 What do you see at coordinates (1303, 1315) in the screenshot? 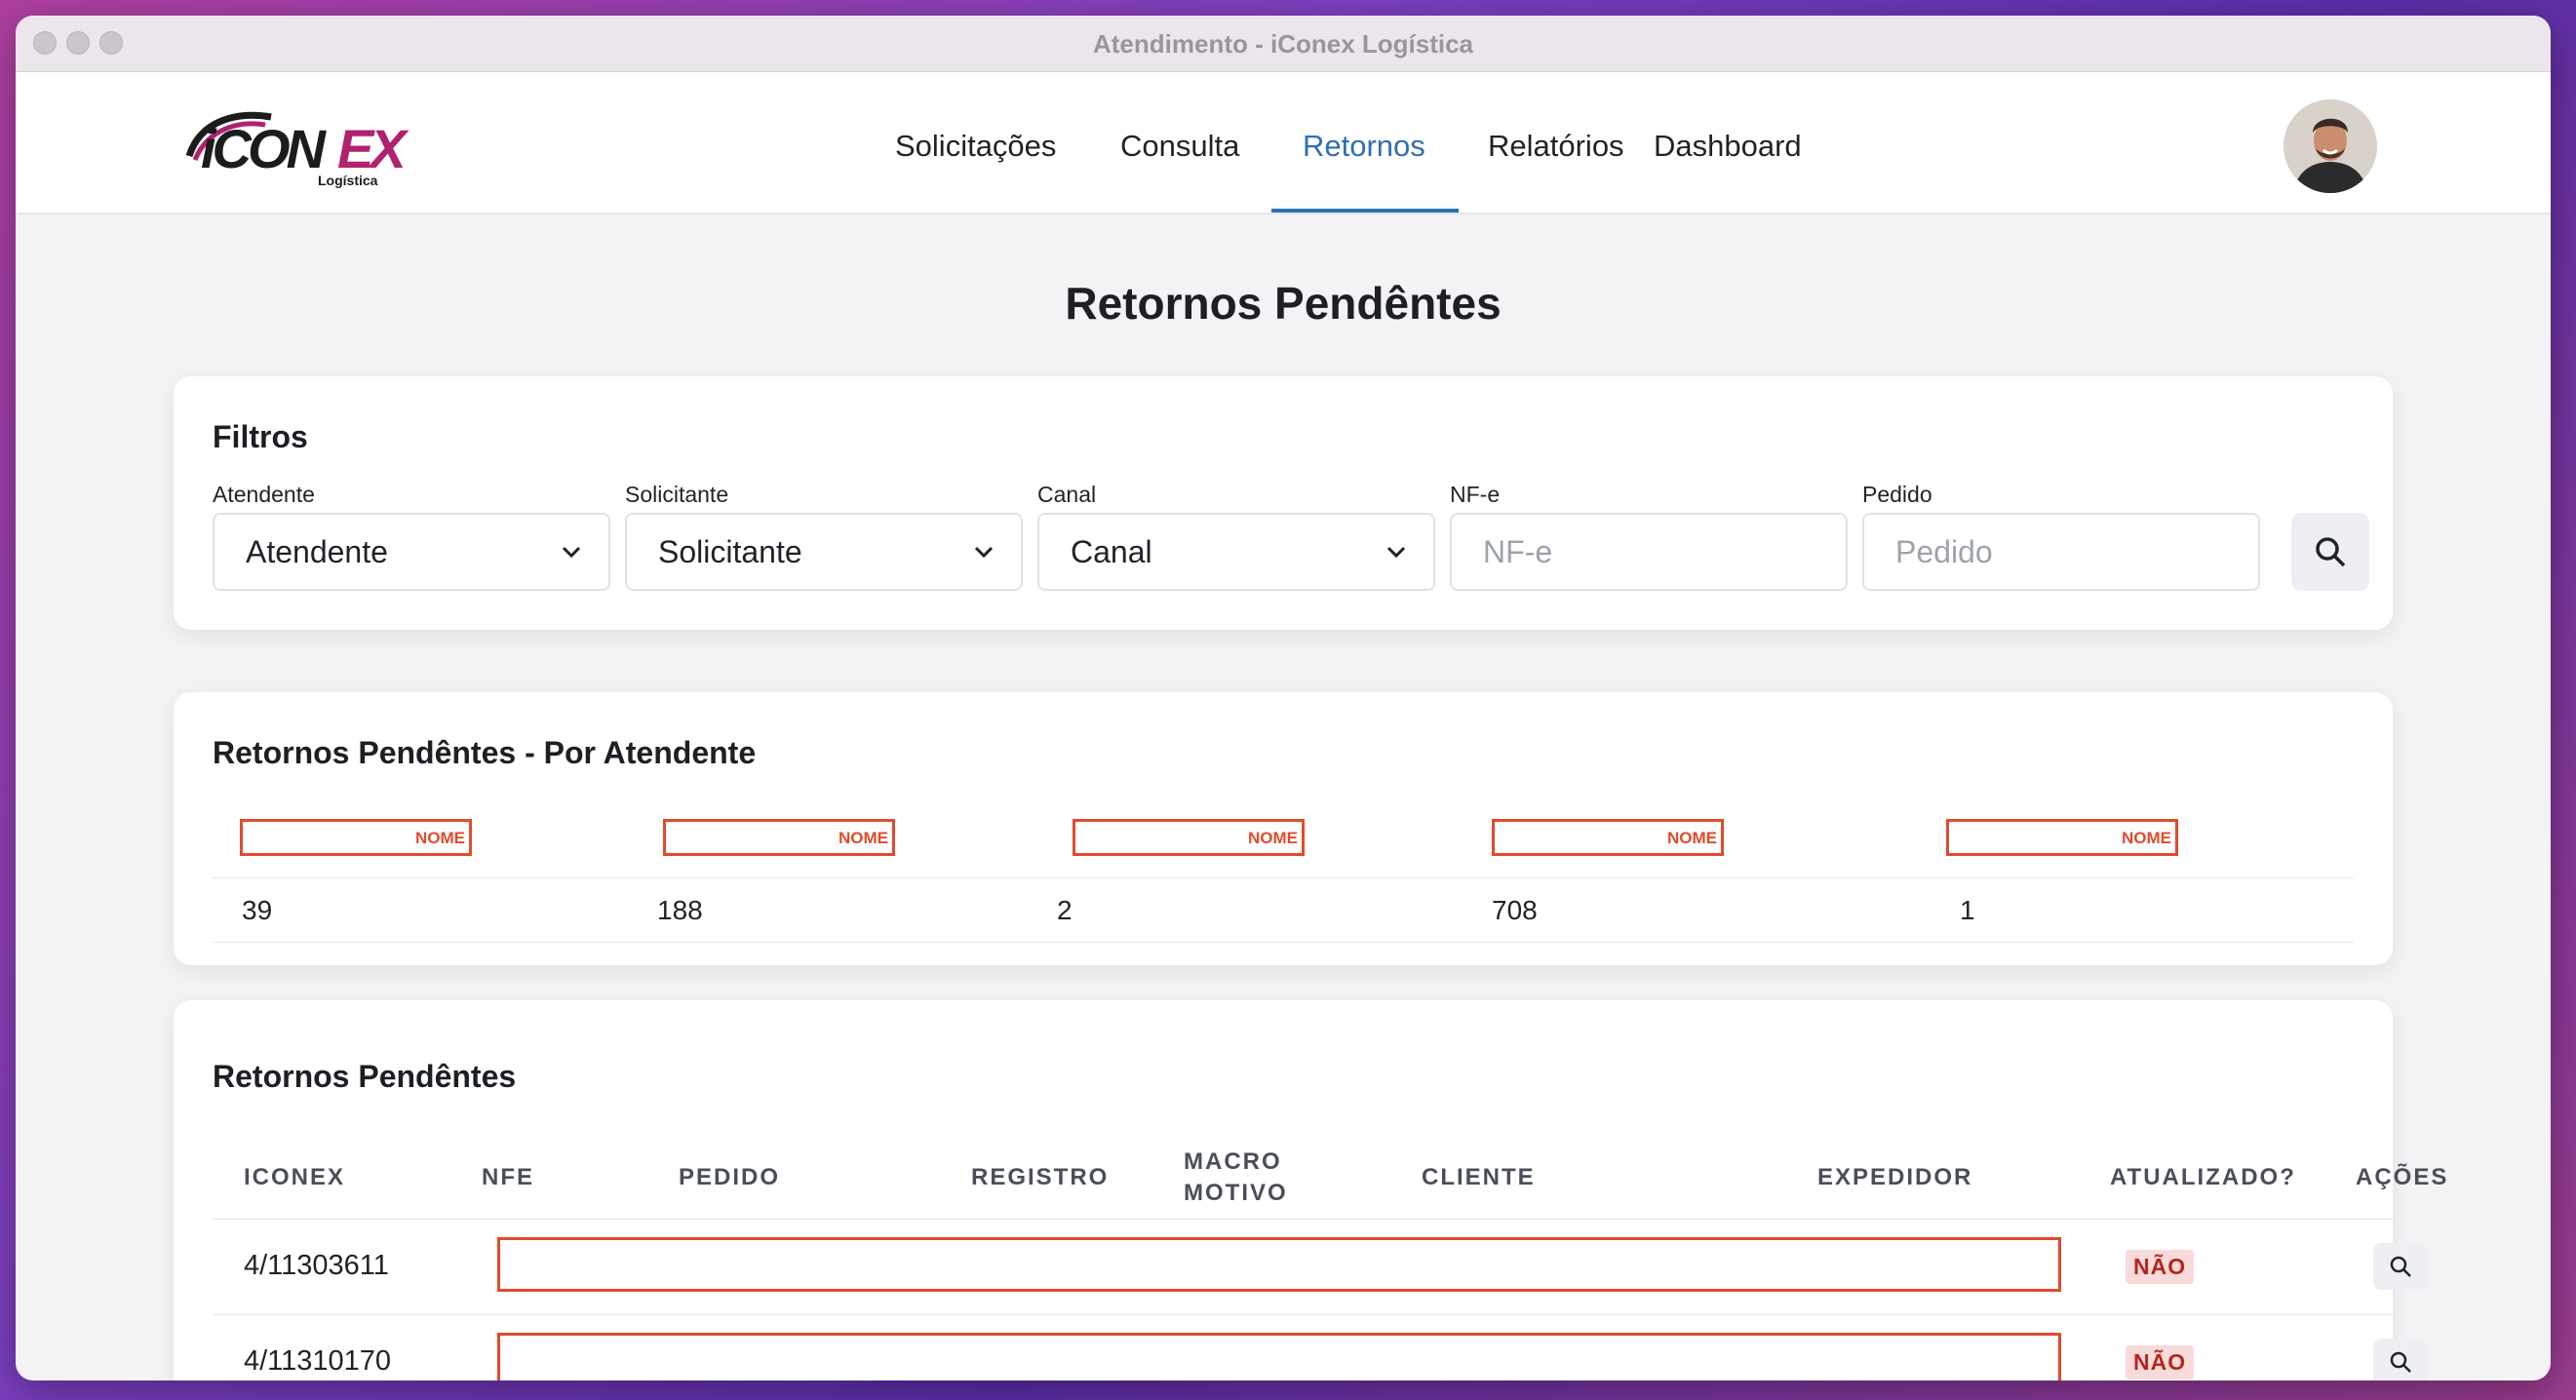
I see `table-row-divider` at bounding box center [1303, 1315].